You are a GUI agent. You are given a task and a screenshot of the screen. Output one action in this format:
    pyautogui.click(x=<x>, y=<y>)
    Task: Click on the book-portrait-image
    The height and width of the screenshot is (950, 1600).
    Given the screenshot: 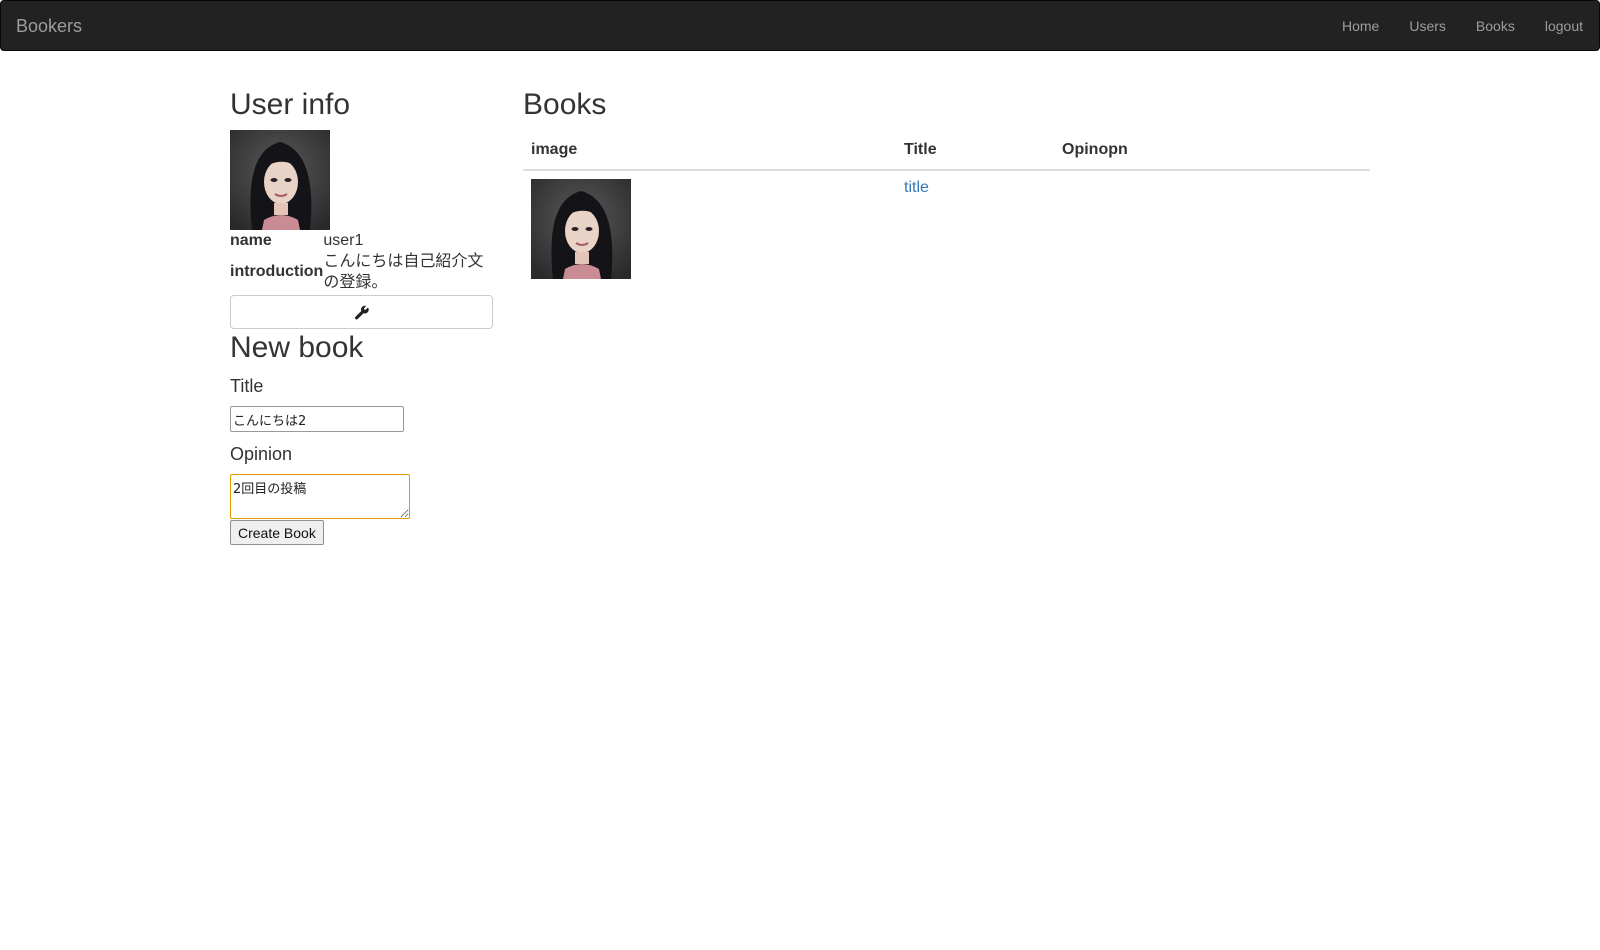 What is the action you would take?
    pyautogui.click(x=581, y=229)
    